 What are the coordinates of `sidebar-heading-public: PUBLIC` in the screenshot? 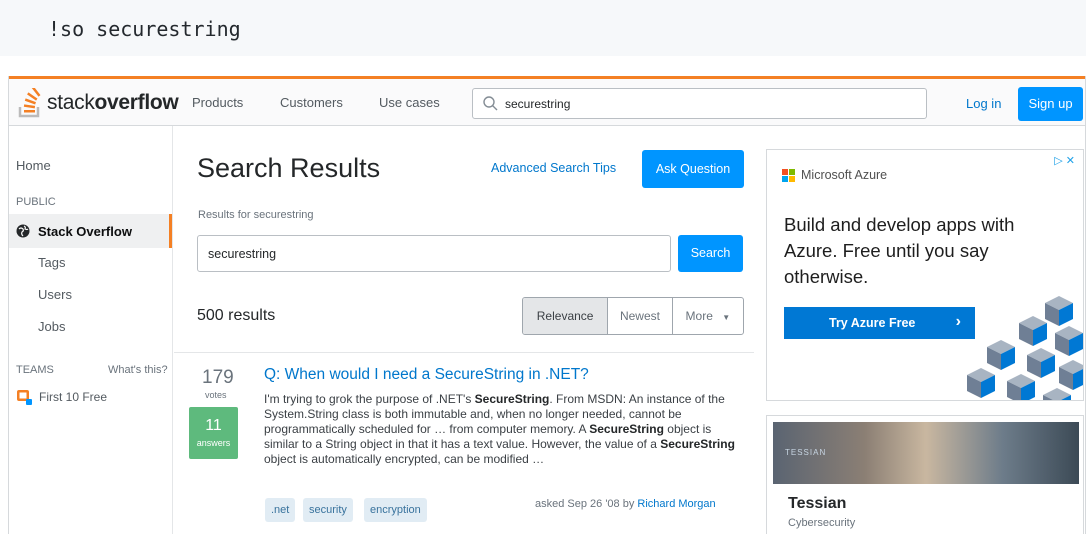 It's located at (36, 202).